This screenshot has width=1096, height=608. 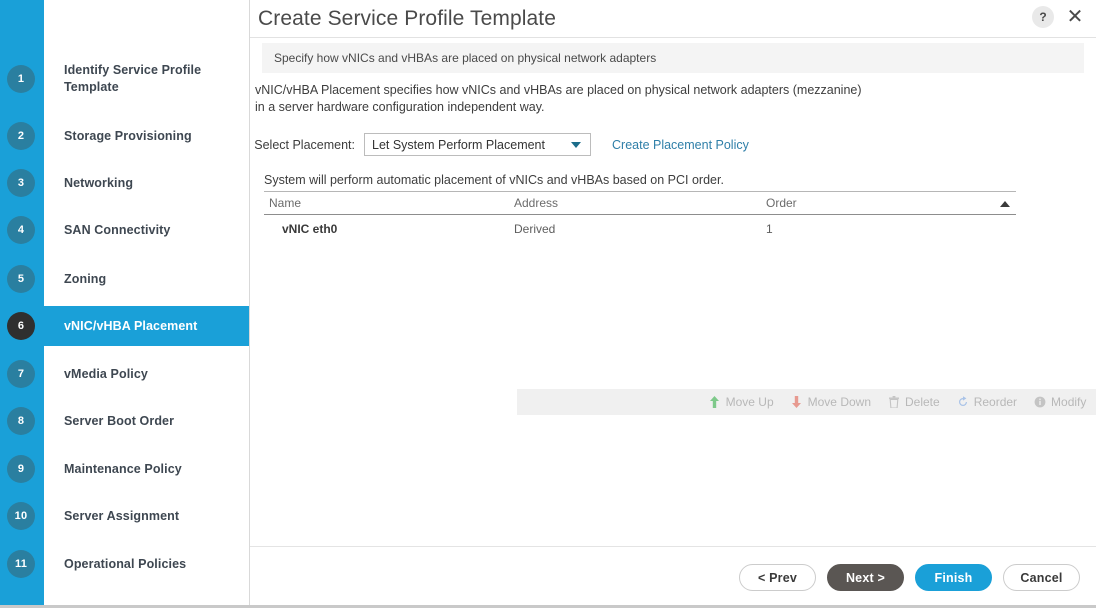 I want to click on dialog-titlebar: Create Service Profile Template ? ✕, so click(x=673, y=19).